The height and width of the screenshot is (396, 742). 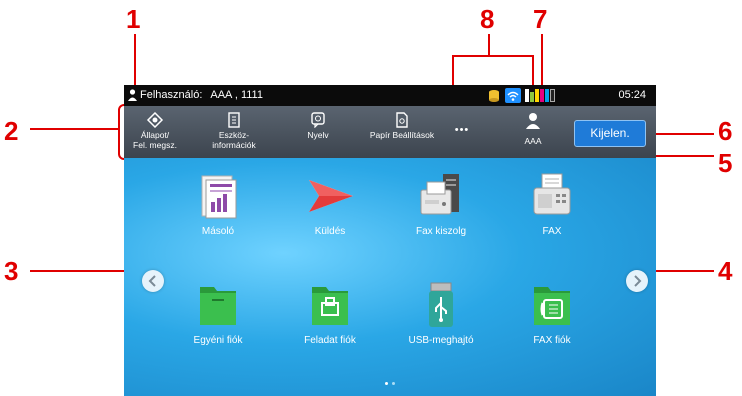 I want to click on tile-job-box-label: Feladat fiók, so click(x=330, y=340).